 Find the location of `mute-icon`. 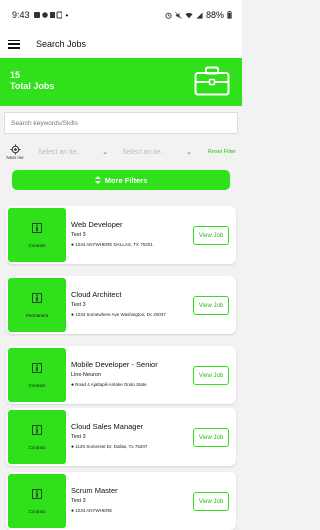

mute-icon is located at coordinates (178, 15).